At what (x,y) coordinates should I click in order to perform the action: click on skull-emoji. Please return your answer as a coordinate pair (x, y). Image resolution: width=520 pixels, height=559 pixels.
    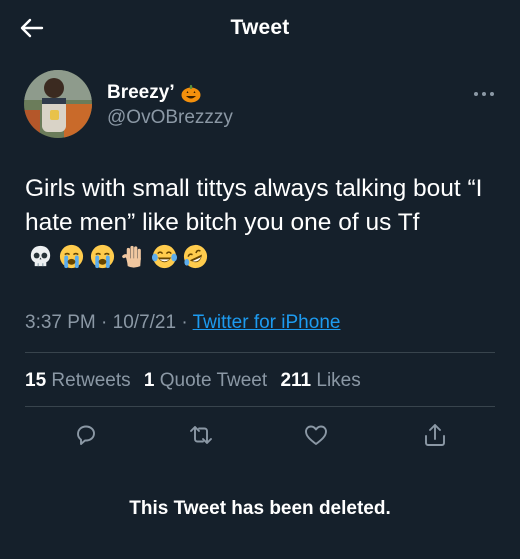
    Looking at the image, I should click on (40, 256).